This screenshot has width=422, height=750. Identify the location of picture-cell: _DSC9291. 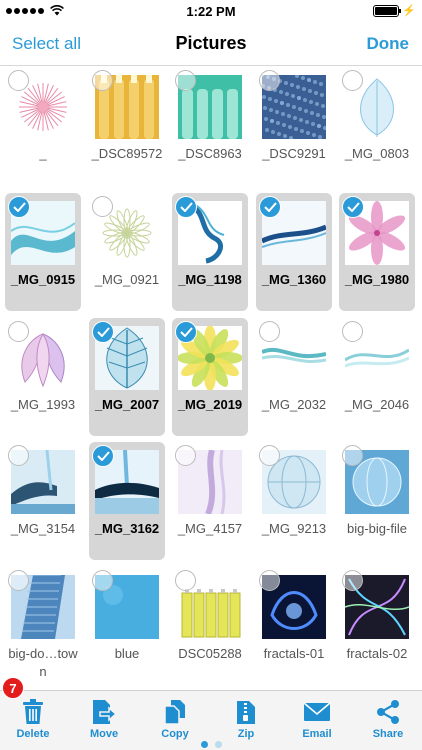
(294, 126).